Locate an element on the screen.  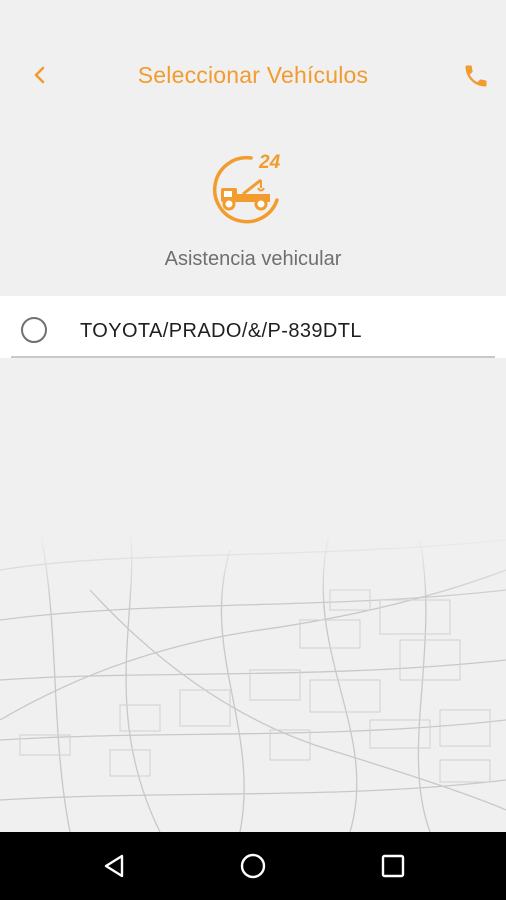
nav-recents-button is located at coordinates (393, 866).